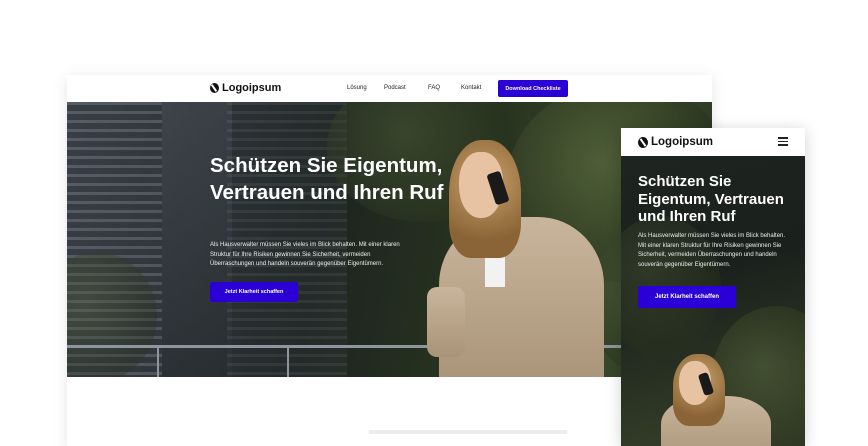  Describe the element at coordinates (783, 141) in the screenshot. I see `hamburger-icon` at that location.